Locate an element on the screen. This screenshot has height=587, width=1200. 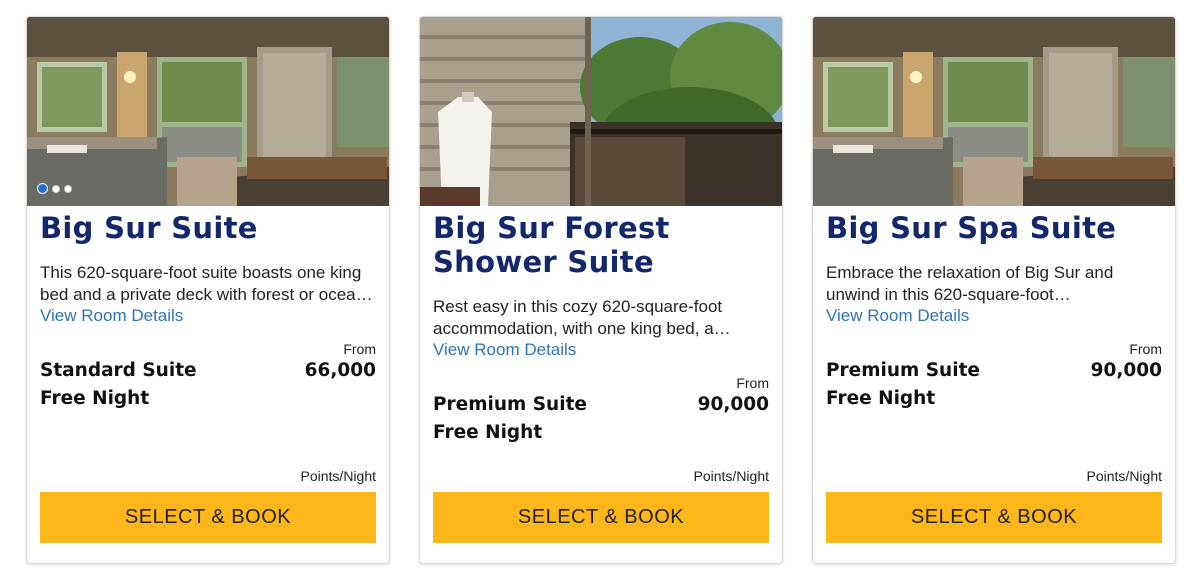
carousel-dots is located at coordinates (54, 188).